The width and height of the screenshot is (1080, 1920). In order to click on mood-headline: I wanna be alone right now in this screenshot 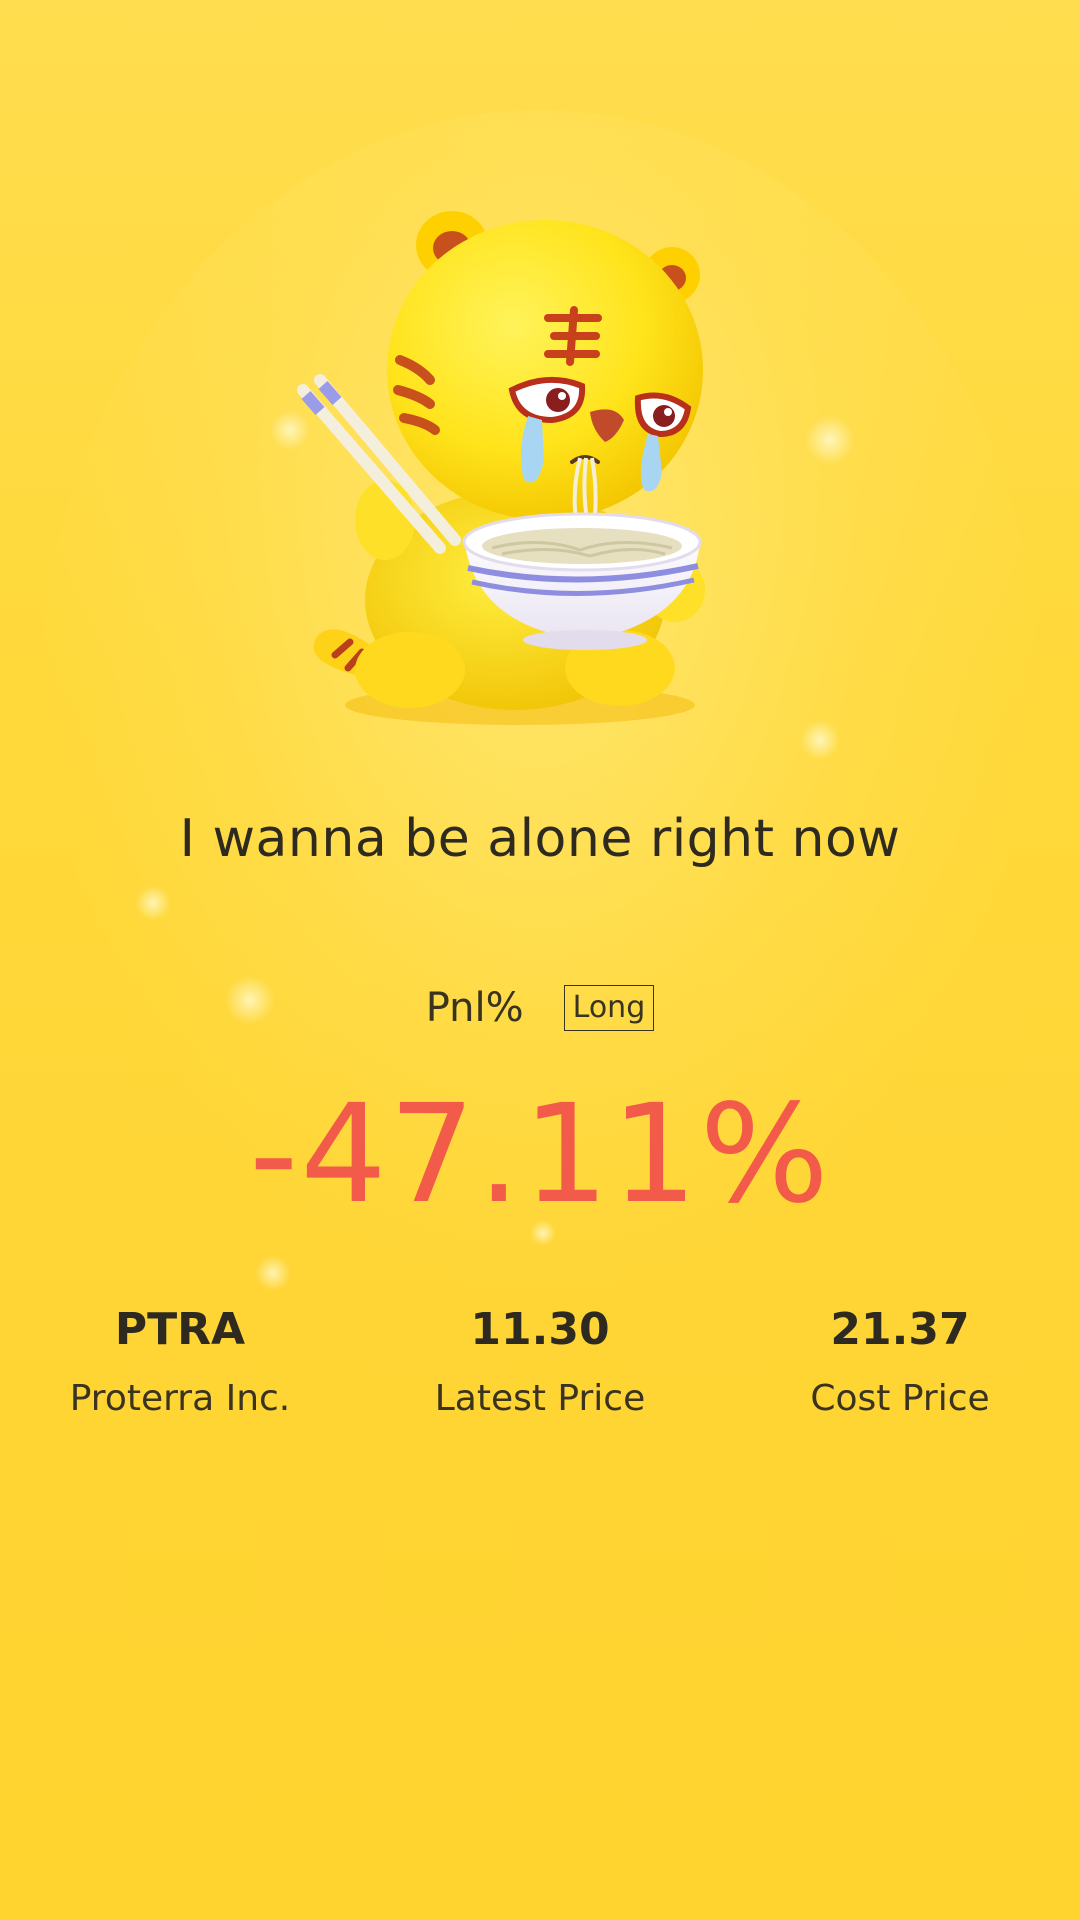, I will do `click(540, 839)`.